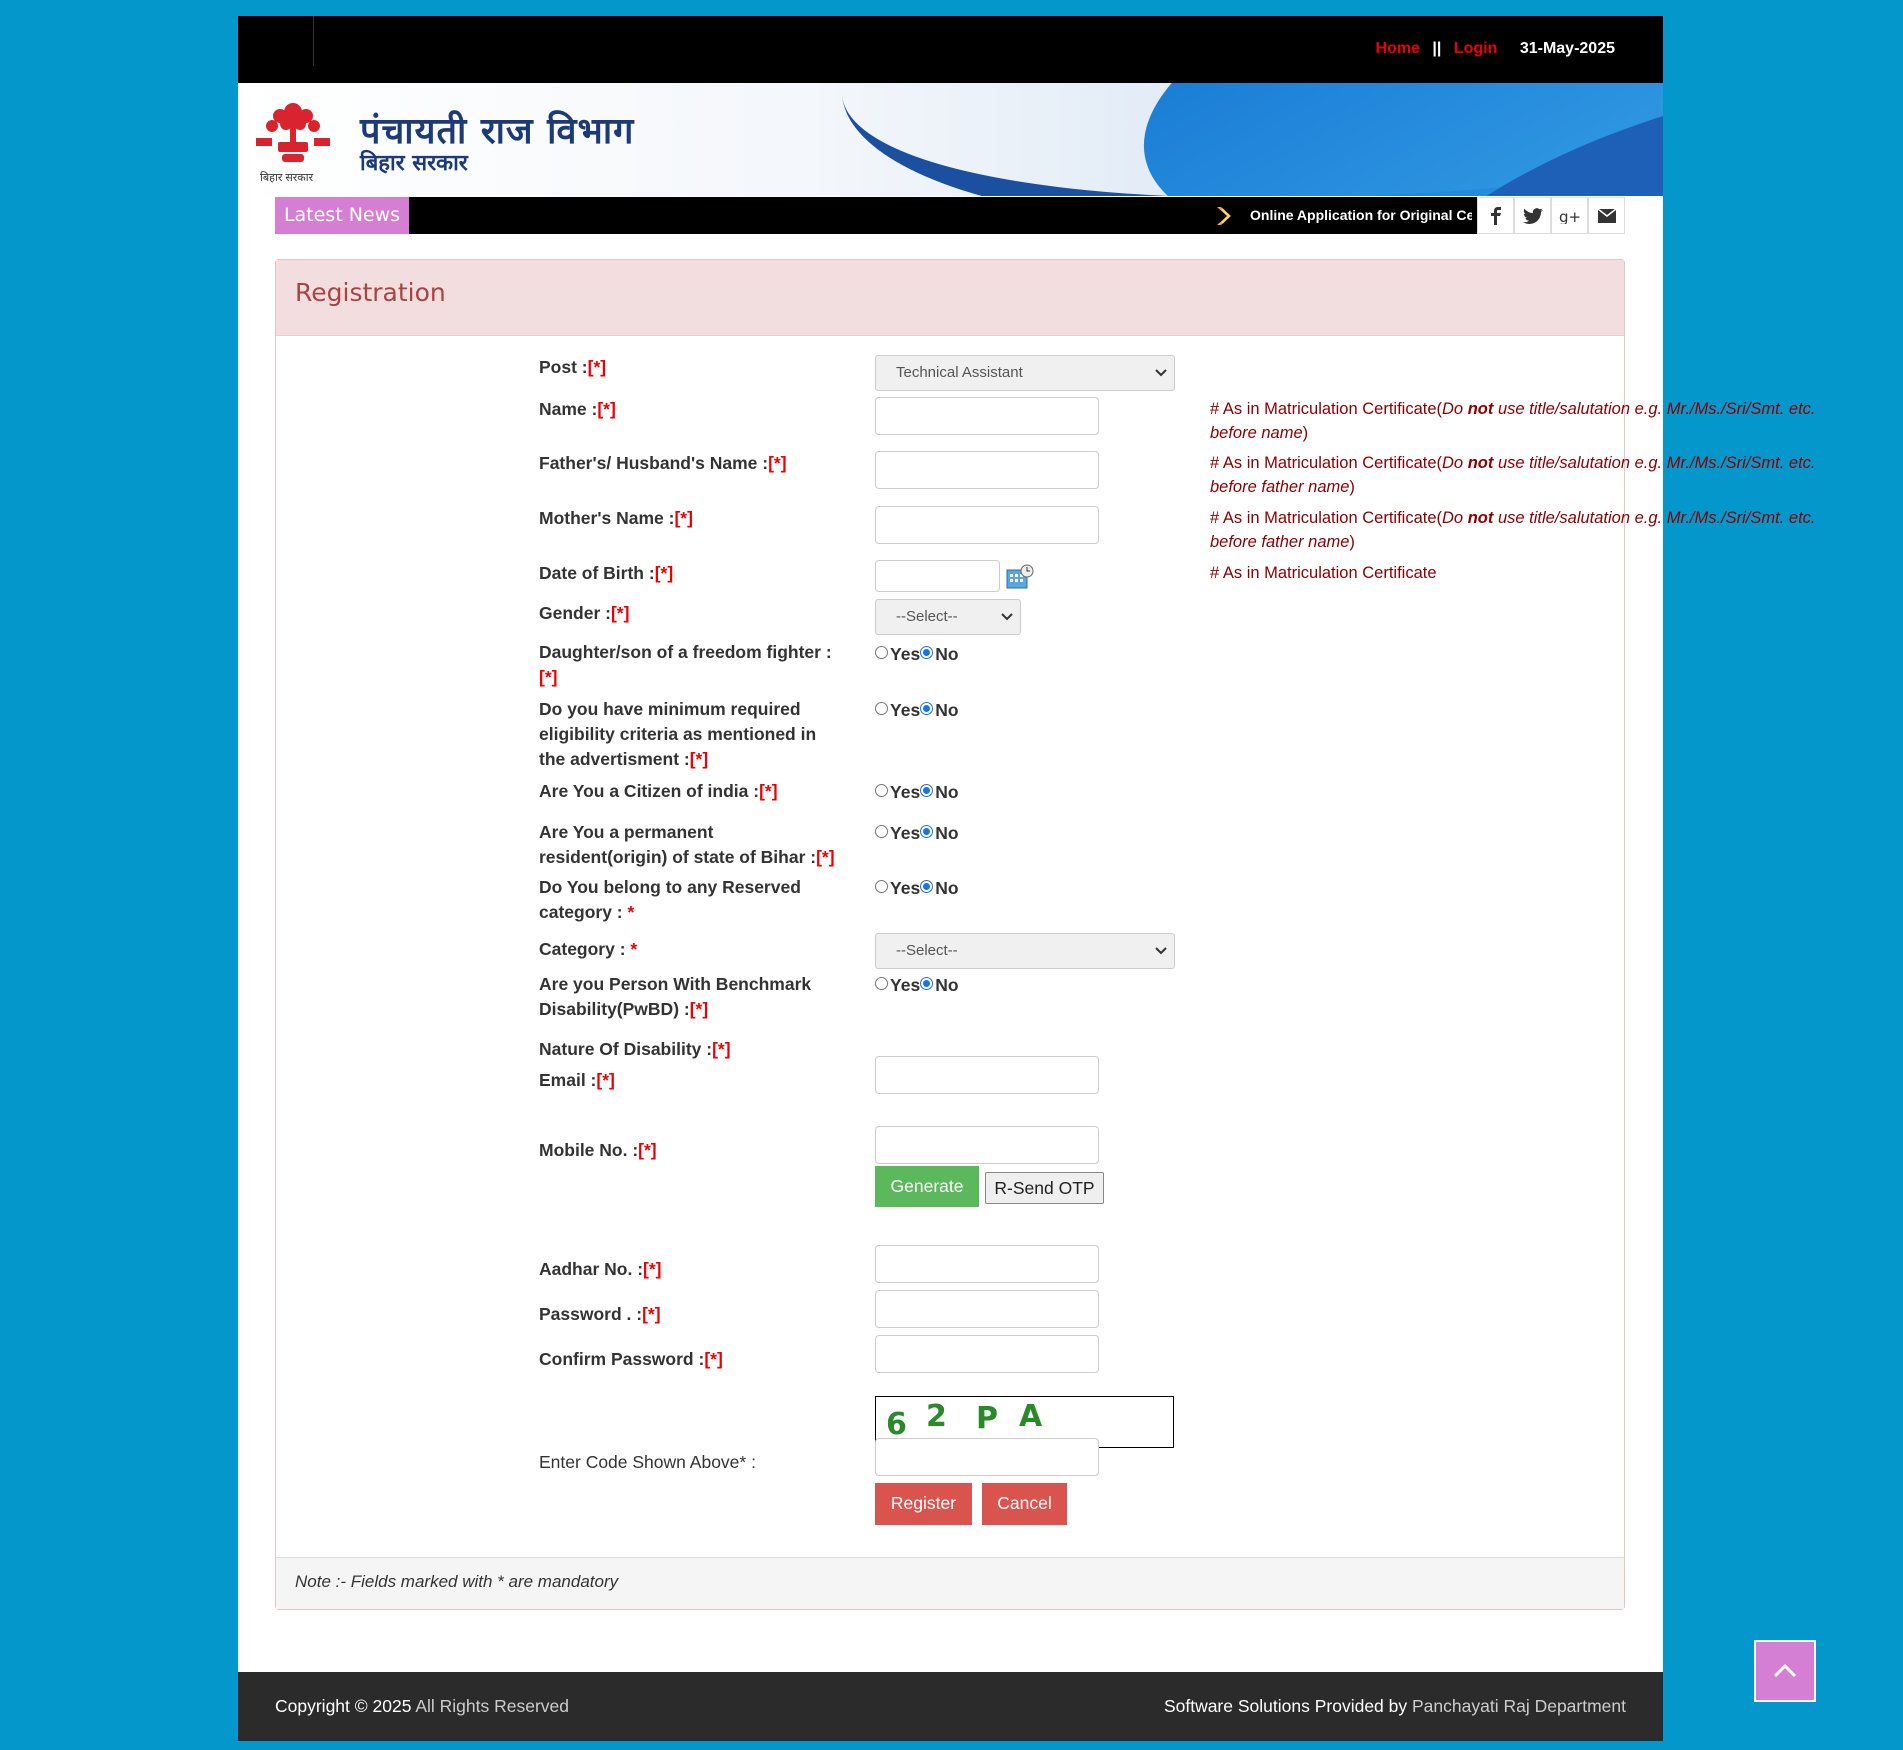 This screenshot has width=1903, height=1750. Describe the element at coordinates (591, 1269) in the screenshot. I see `label-text: Aadhar No. :` at that location.